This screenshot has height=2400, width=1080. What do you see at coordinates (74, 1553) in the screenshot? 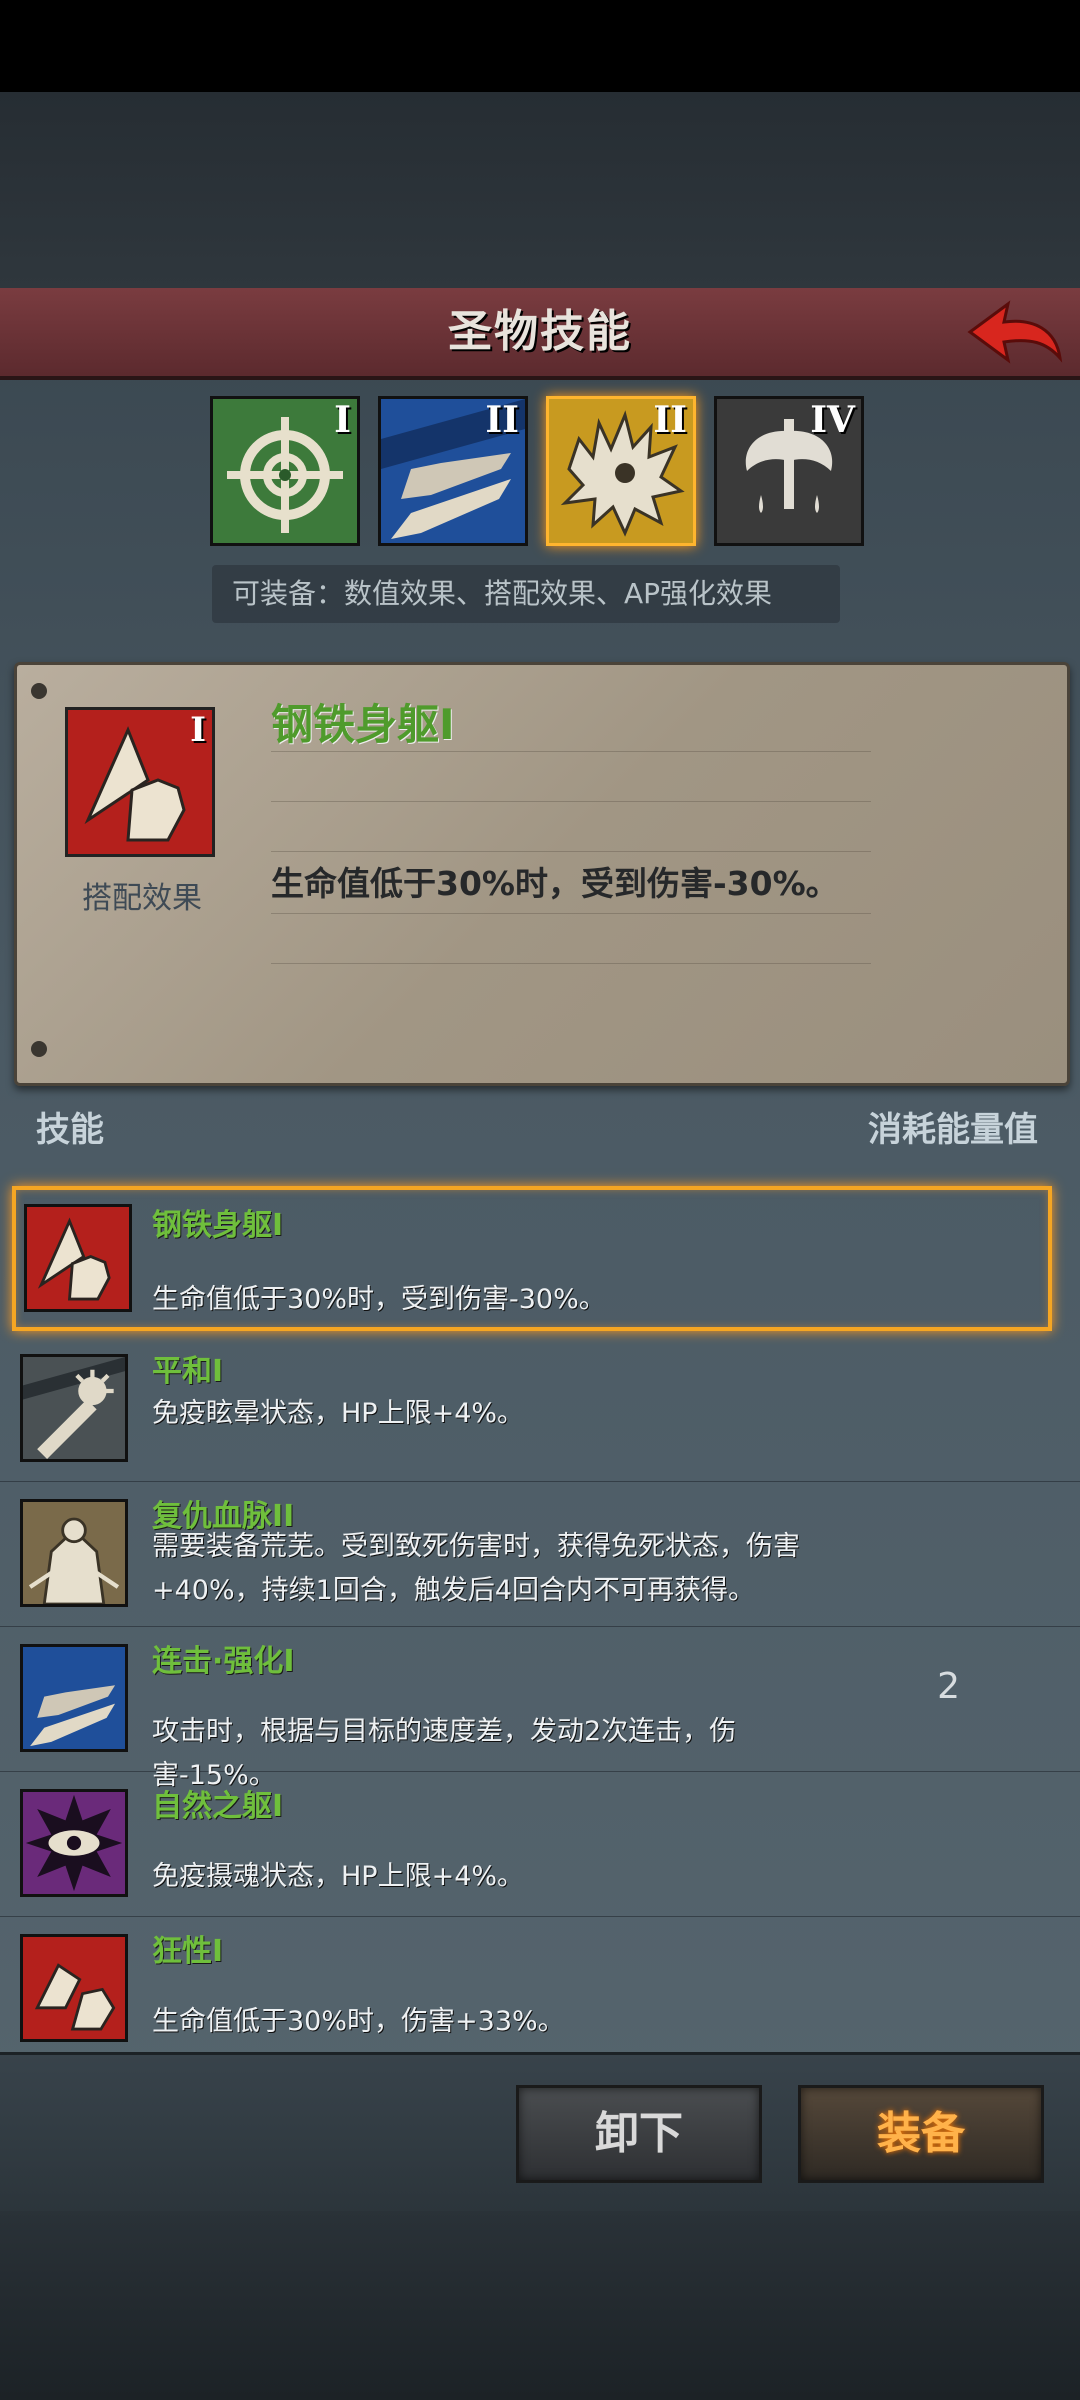
I see `vengeance-icon` at bounding box center [74, 1553].